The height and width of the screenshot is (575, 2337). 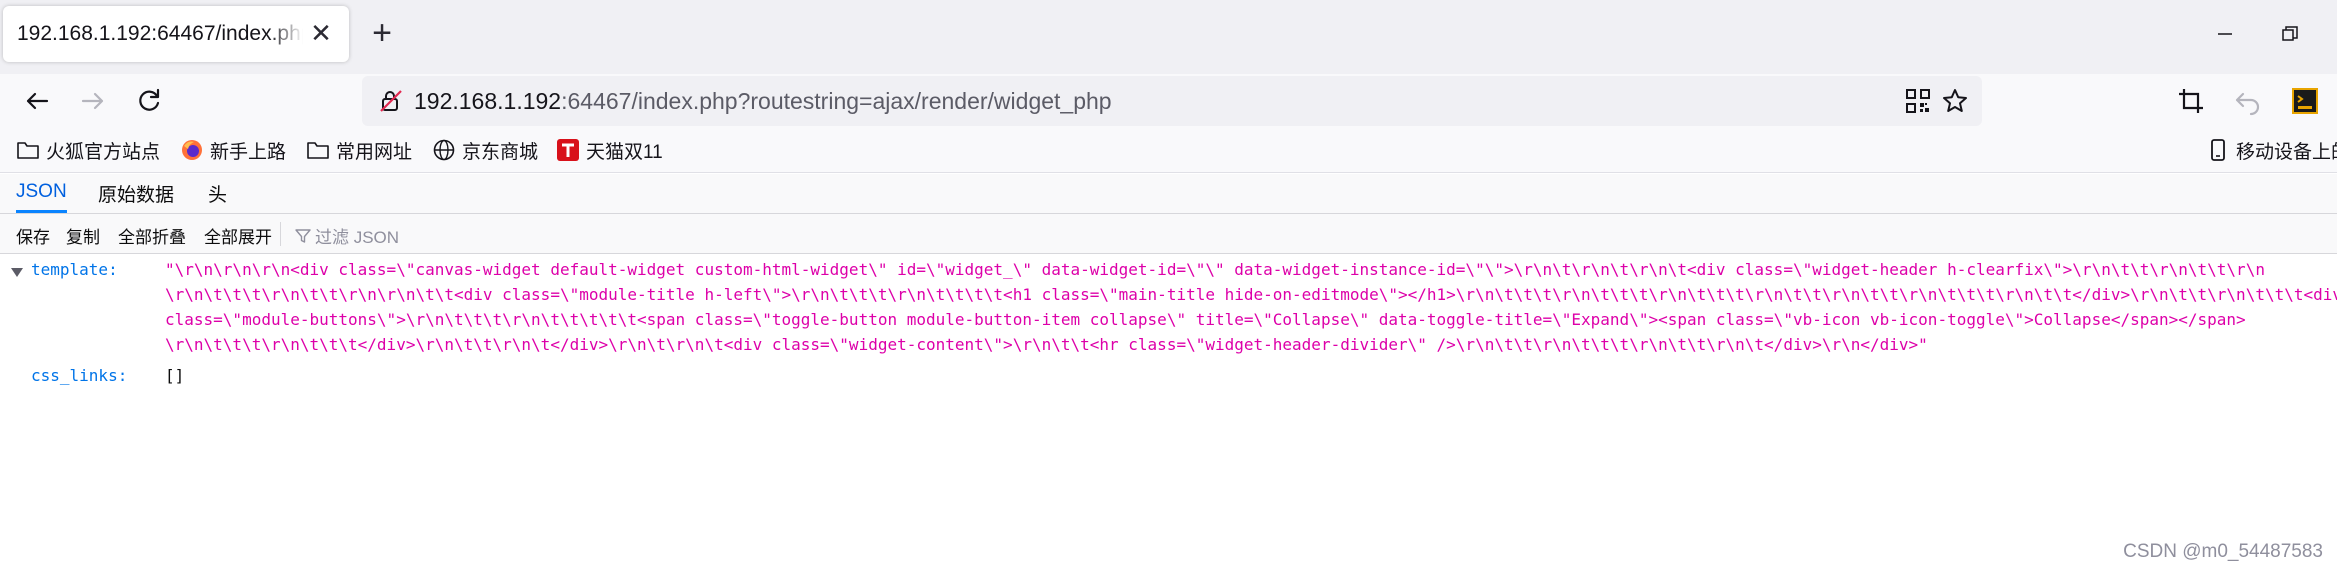 I want to click on bookmark-label: 天猫双11, so click(x=624, y=152).